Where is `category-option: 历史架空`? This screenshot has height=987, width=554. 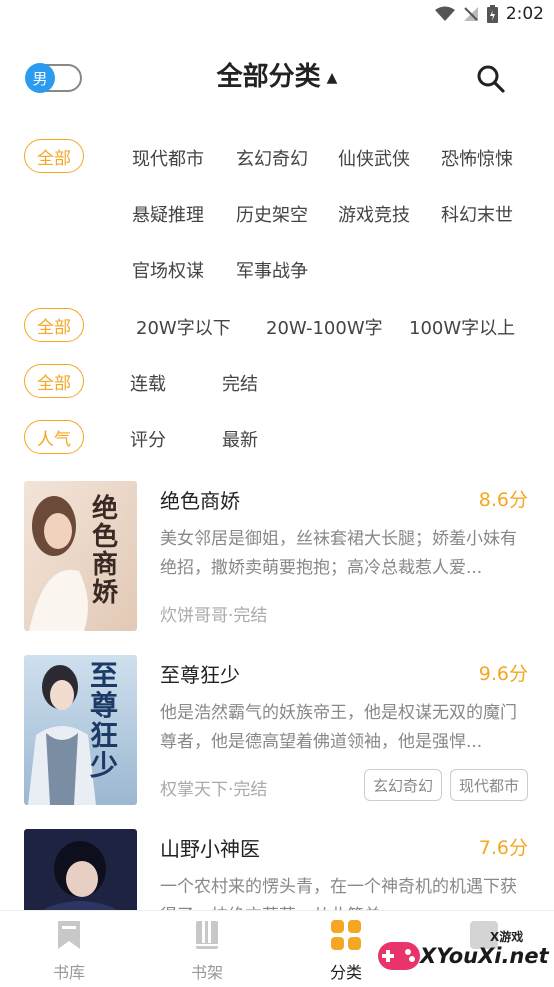 category-option: 历史架空 is located at coordinates (272, 214).